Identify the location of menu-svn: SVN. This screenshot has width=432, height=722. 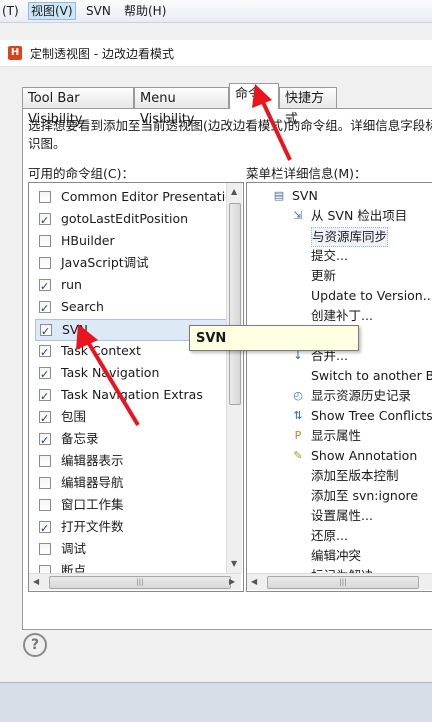
(98, 11).